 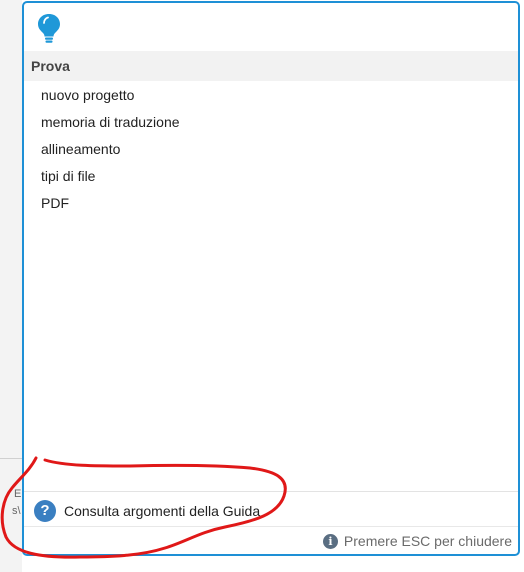 I want to click on question-icon: ?, so click(x=45, y=511).